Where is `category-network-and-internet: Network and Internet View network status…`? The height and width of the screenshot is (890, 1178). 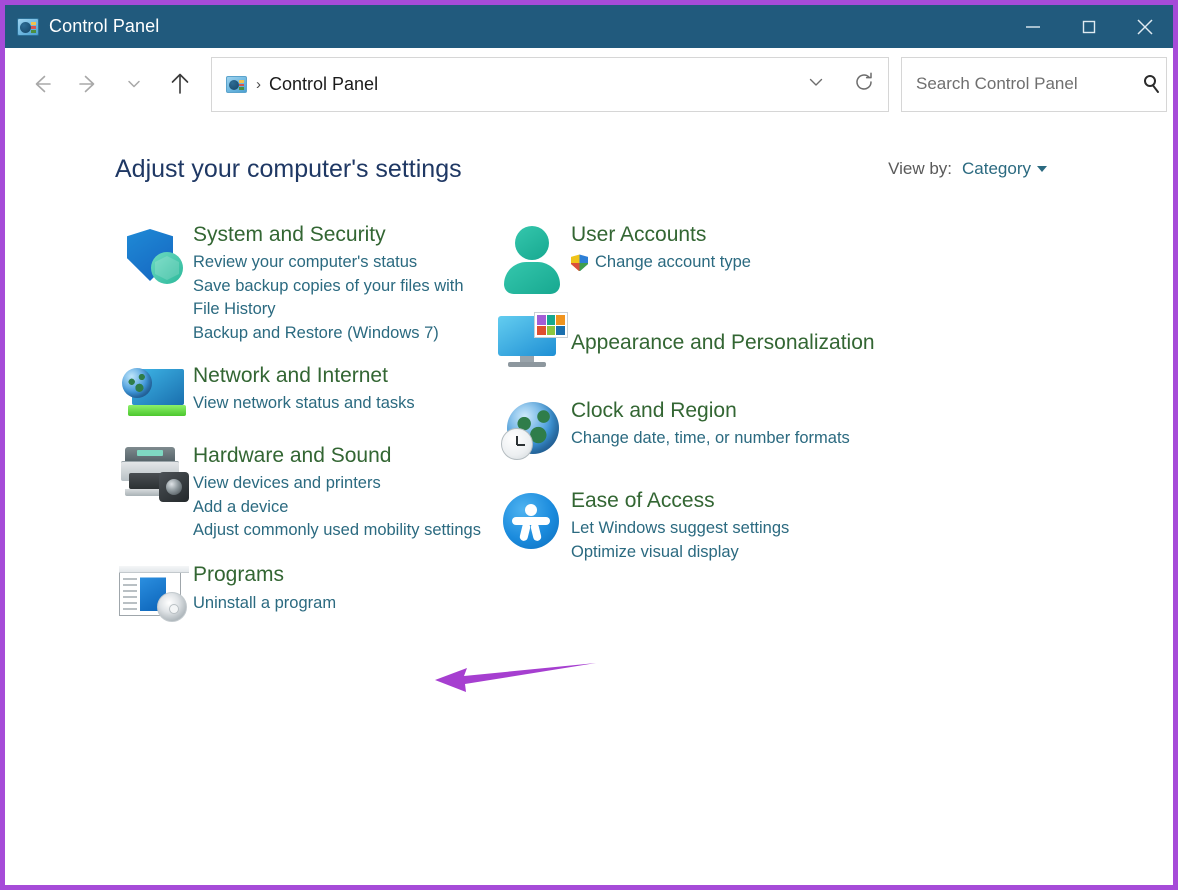
category-network-and-internet: Network and Internet View network status… is located at coordinates (300, 394).